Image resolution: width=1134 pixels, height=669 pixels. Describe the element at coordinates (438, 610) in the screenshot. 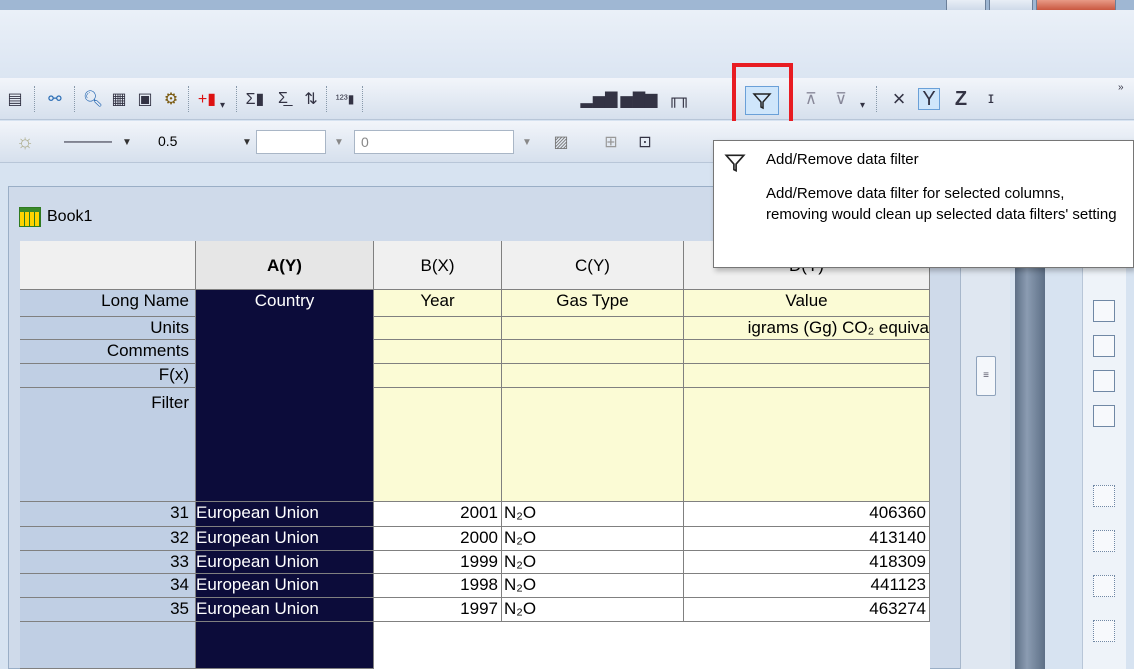

I see `cell-year: 1997` at that location.